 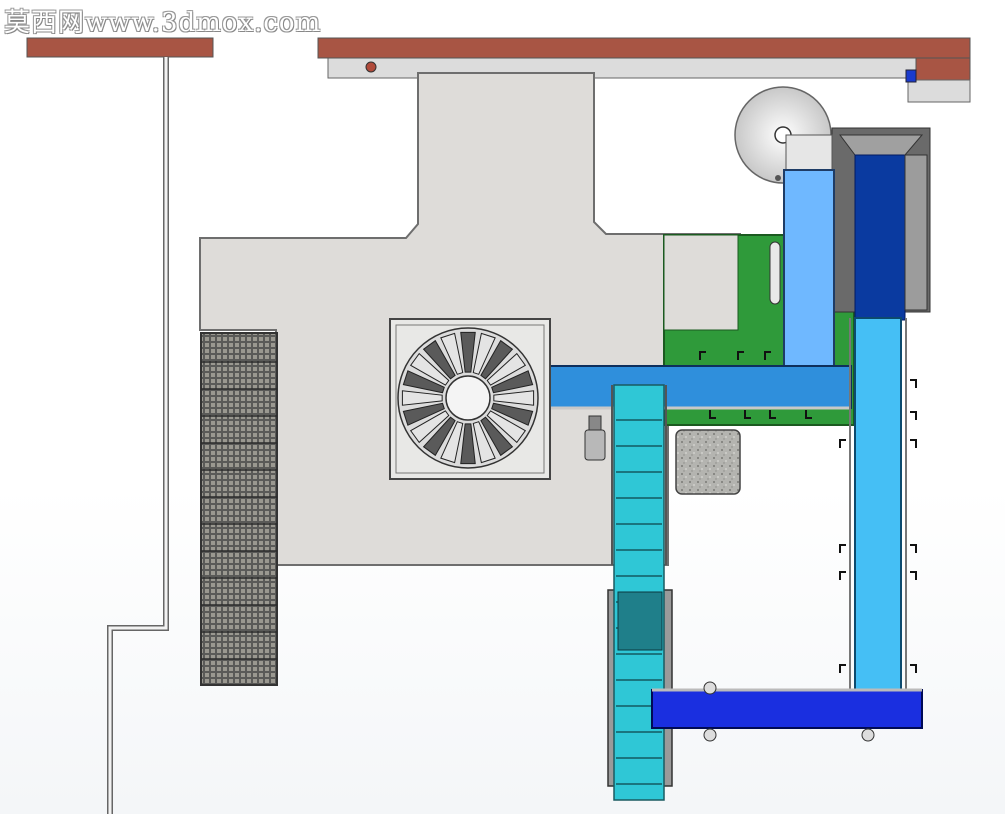 What do you see at coordinates (881, 224) in the screenshot?
I see `hopper-housing` at bounding box center [881, 224].